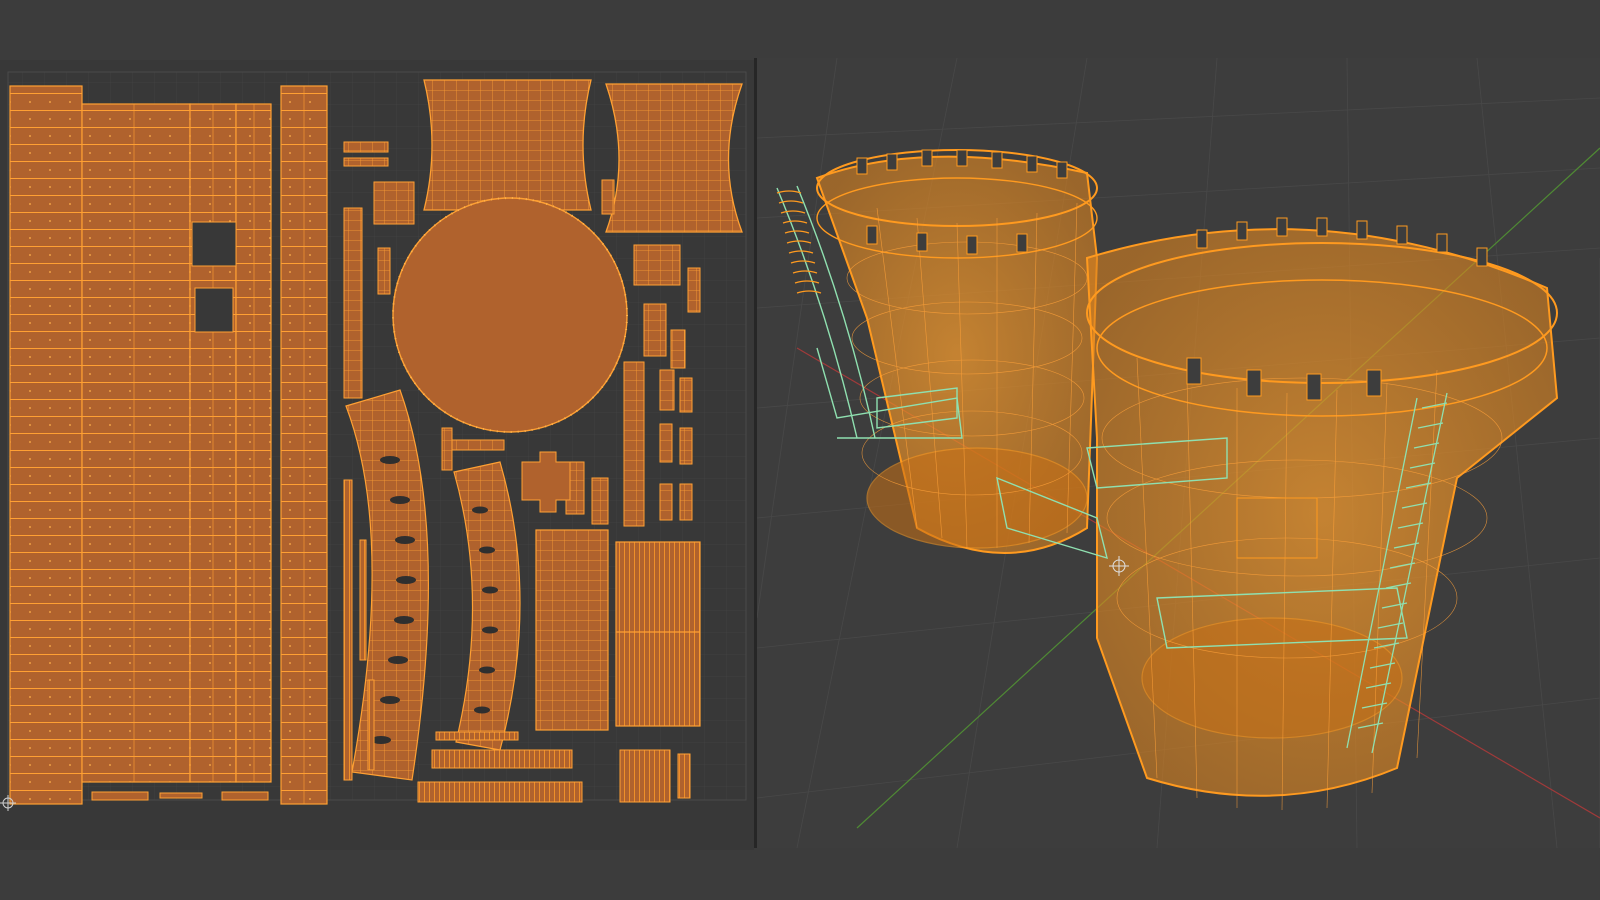 The image size is (1600, 900). What do you see at coordinates (510, 315) in the screenshot?
I see `uv-island-floor-disc` at bounding box center [510, 315].